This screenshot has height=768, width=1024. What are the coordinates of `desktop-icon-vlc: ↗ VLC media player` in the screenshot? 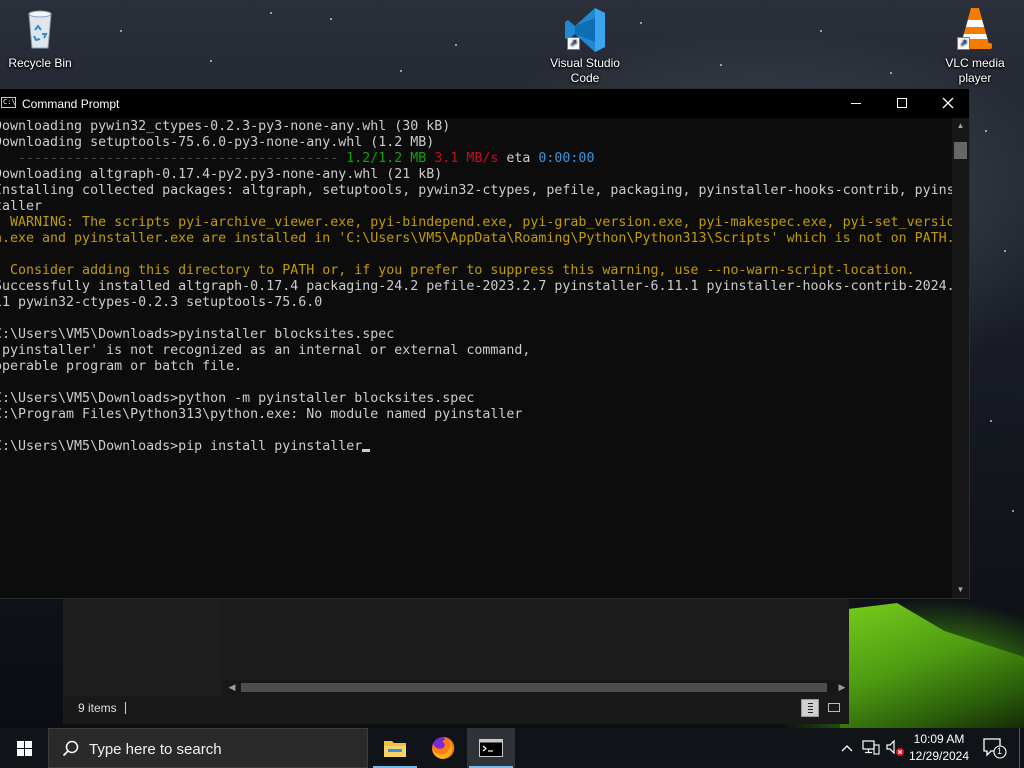 It's located at (975, 46).